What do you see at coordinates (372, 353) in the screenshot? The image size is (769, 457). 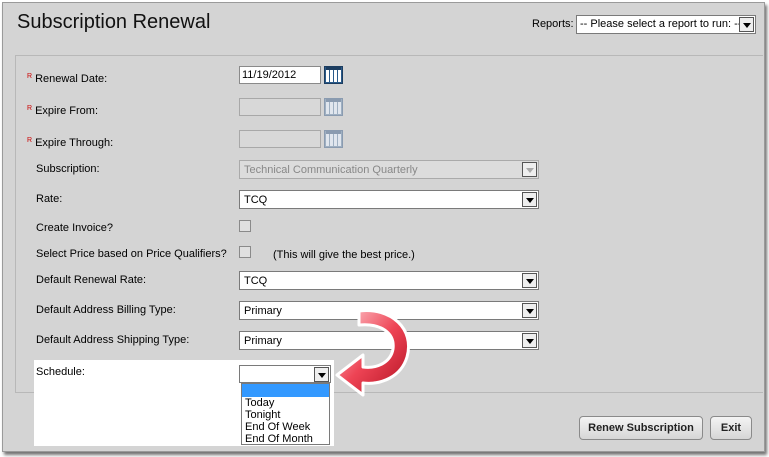 I see `curved-arrow-icon` at bounding box center [372, 353].